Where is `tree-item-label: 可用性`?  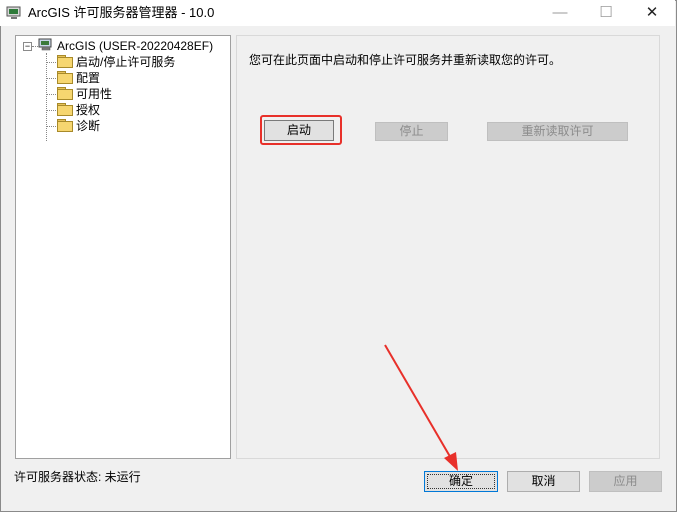 tree-item-label: 可用性 is located at coordinates (94, 94).